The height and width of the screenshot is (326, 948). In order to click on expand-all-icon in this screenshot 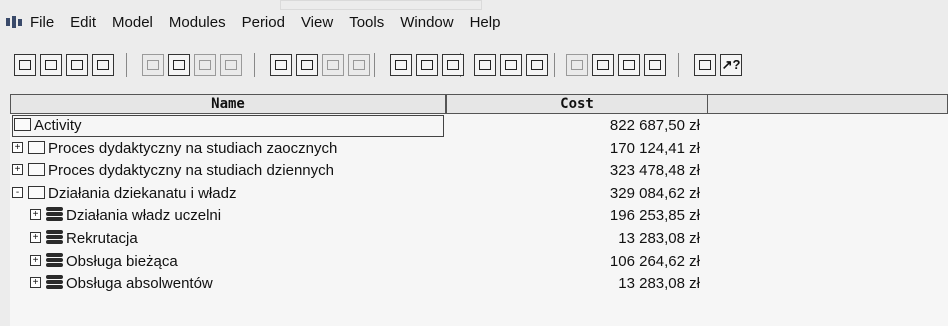, I will do `click(427, 65)`.